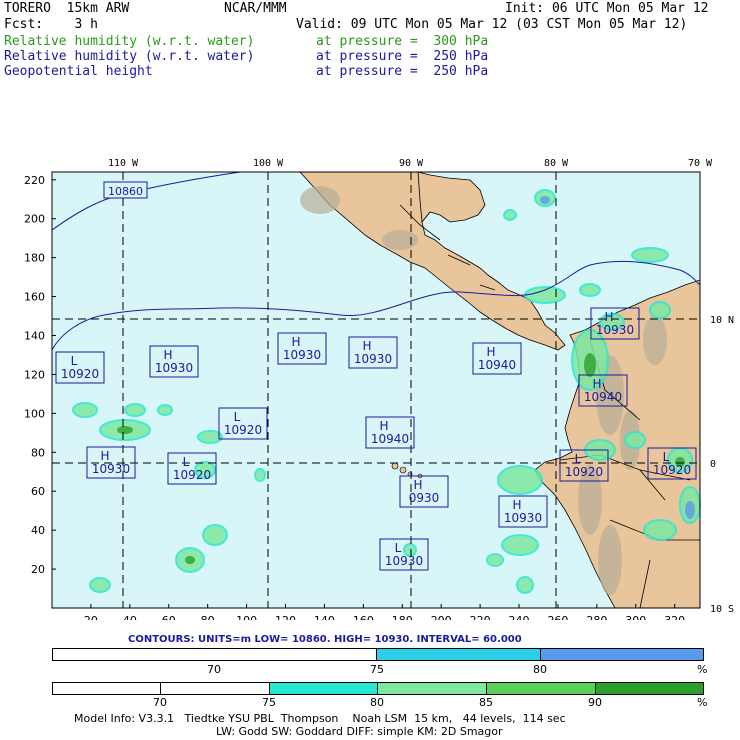  What do you see at coordinates (411, 163) in the screenshot?
I see `lon-label-2: 90 W` at bounding box center [411, 163].